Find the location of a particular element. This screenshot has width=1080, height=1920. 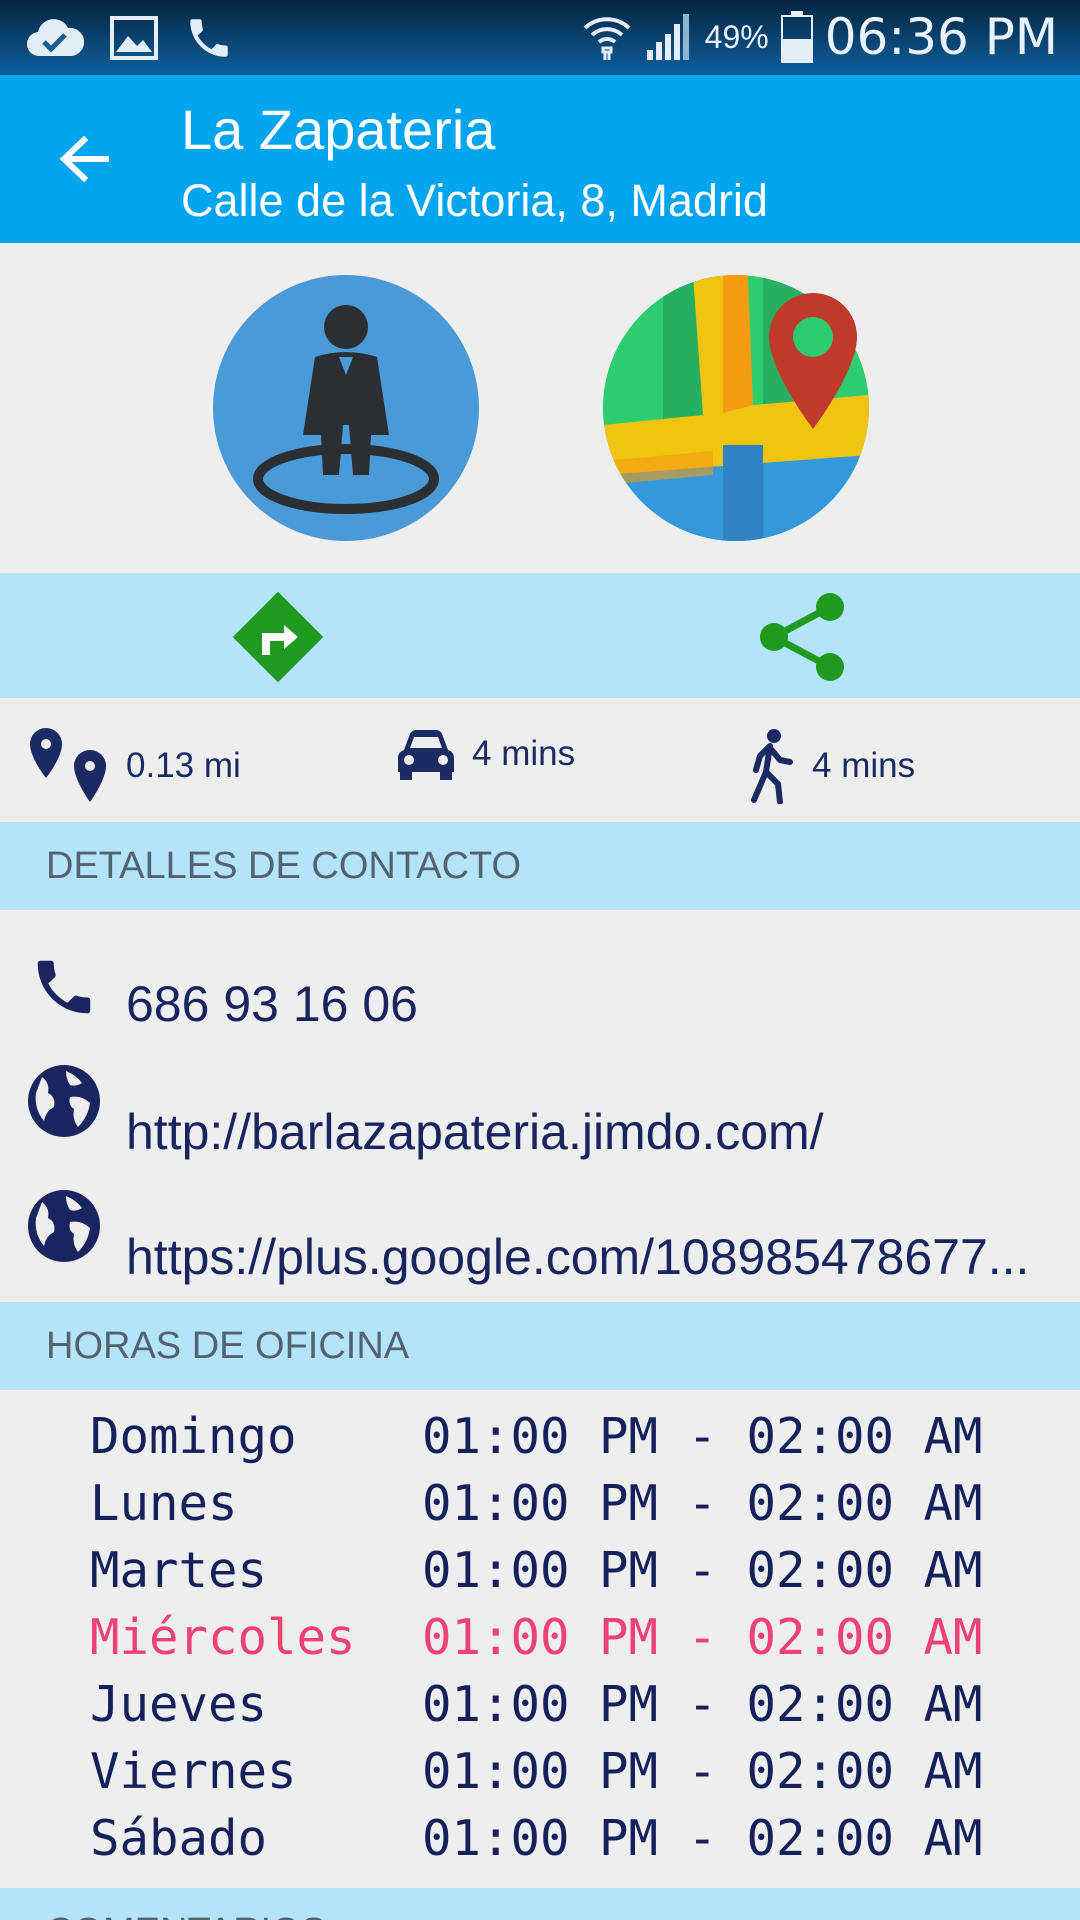

hours-row: Sábado 01:00 PM - 02:00 AM is located at coordinates (536, 1843).